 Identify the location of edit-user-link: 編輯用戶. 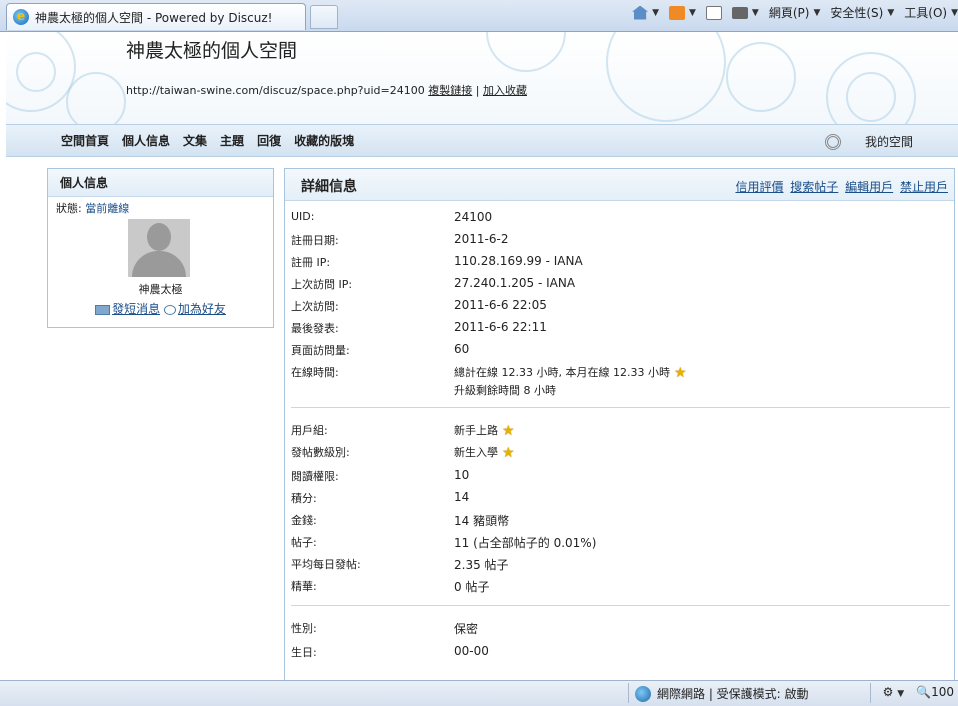
(869, 187).